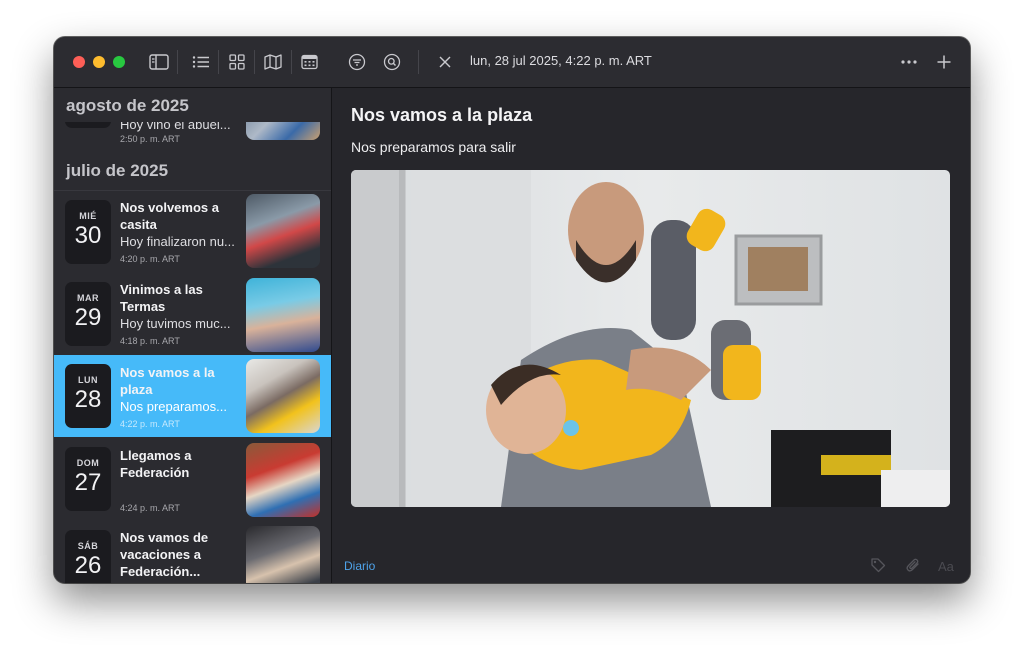 Image resolution: width=1024 pixels, height=655 pixels. Describe the element at coordinates (392, 62) in the screenshot. I see `search-icon` at that location.